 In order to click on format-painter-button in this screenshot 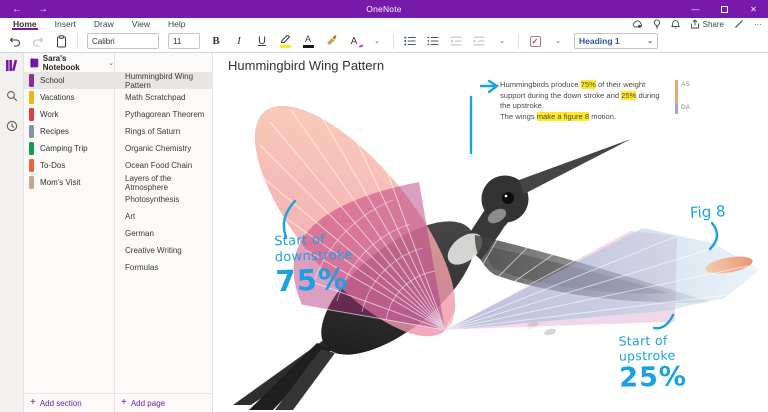, I will do `click(331, 41)`.